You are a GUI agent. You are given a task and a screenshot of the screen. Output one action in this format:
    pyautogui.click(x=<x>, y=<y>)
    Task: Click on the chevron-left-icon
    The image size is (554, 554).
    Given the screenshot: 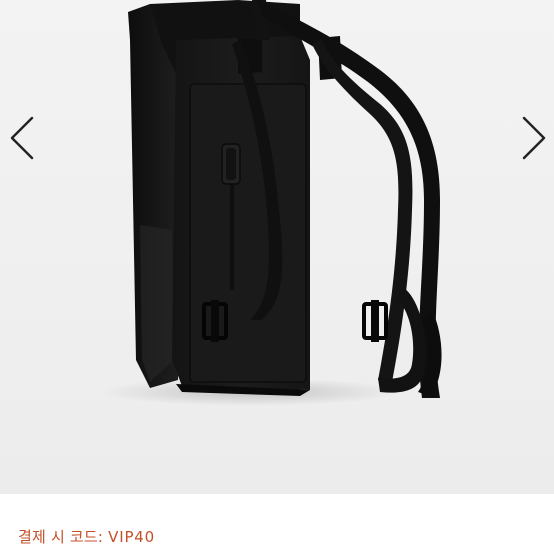 What is the action you would take?
    pyautogui.click(x=22, y=138)
    